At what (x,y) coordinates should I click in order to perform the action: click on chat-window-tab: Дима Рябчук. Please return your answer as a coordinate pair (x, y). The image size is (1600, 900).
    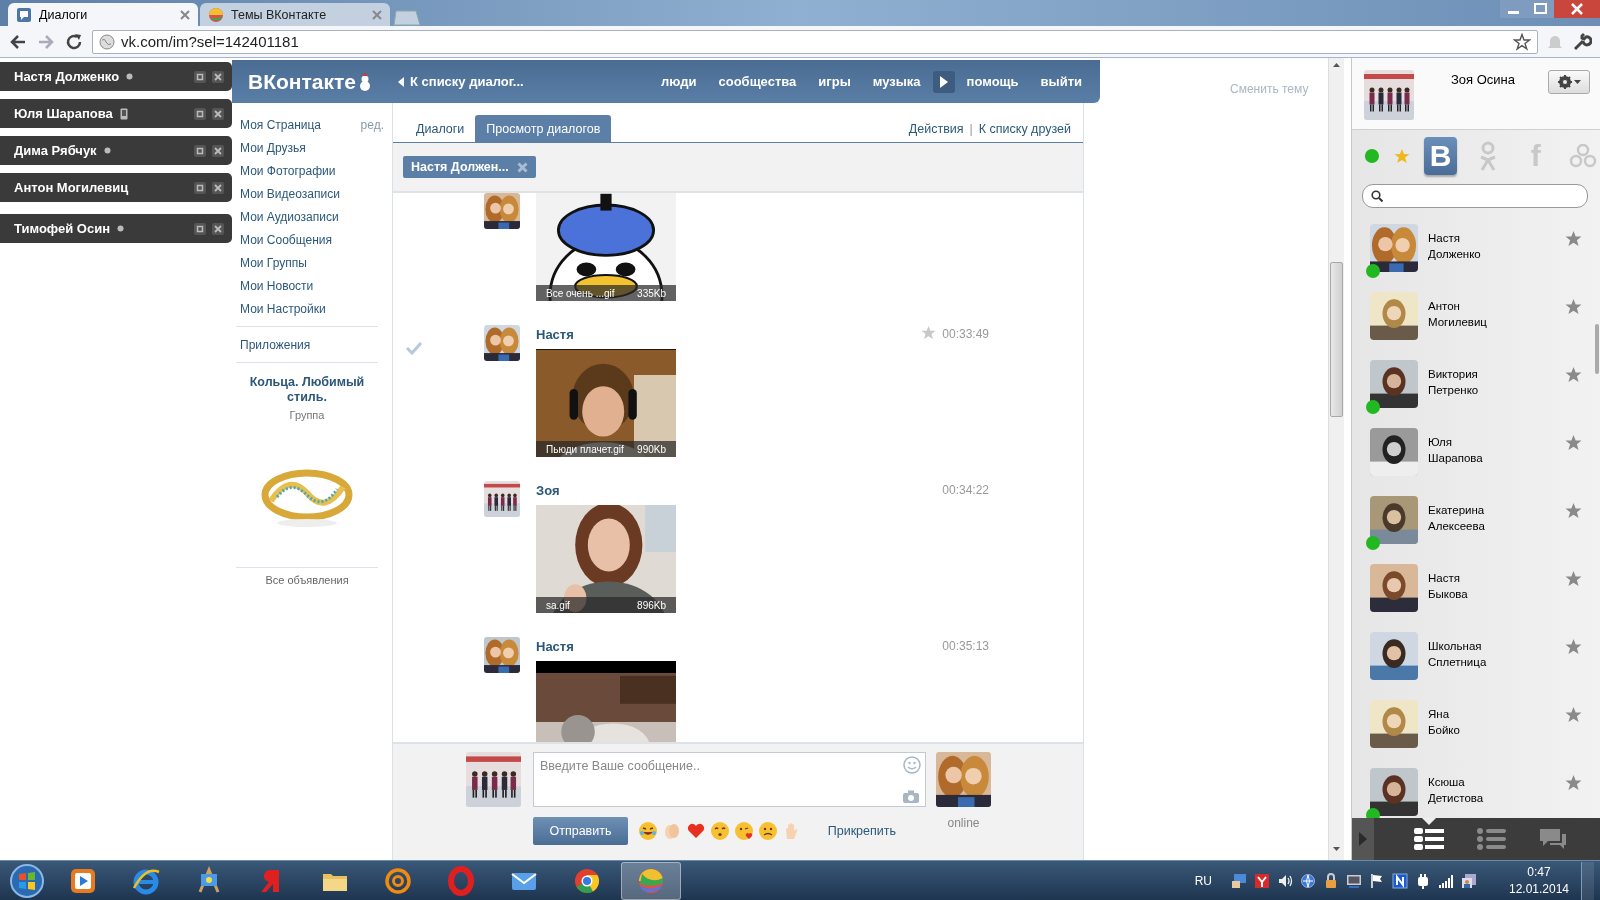
    Looking at the image, I should click on (116, 150).